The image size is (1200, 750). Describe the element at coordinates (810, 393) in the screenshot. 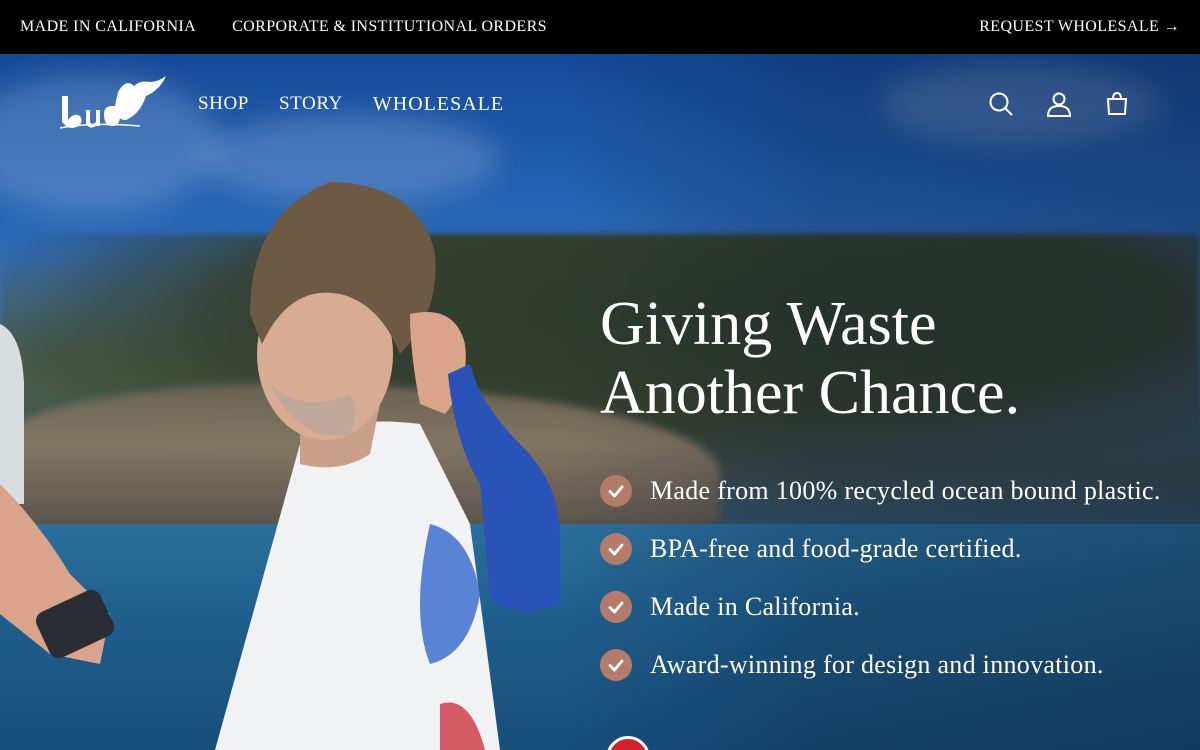

I see `headline-line-2: Another Chance.` at that location.